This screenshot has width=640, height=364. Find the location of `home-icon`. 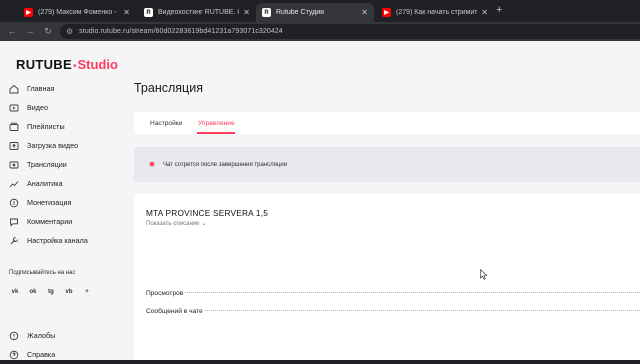

home-icon is located at coordinates (14, 89).